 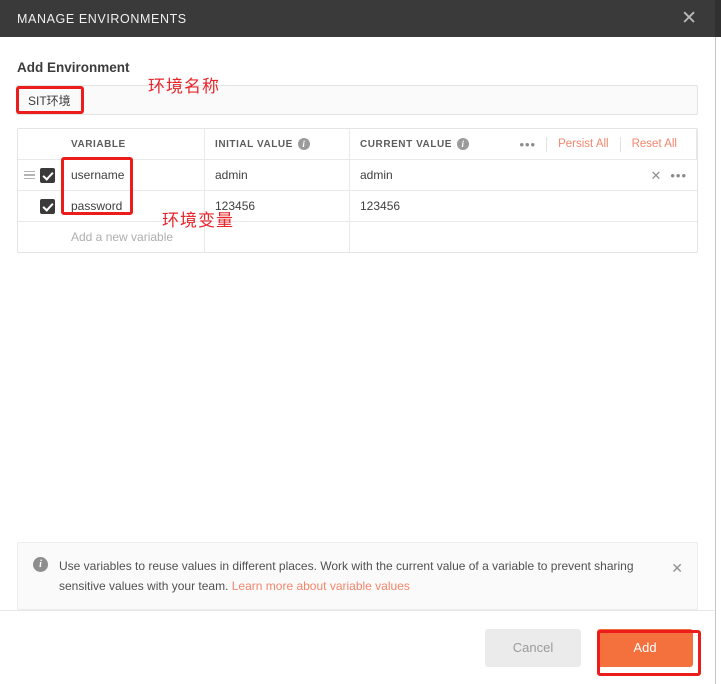 I want to click on new-variable-input-cell: Add a new variable, so click(x=134, y=237).